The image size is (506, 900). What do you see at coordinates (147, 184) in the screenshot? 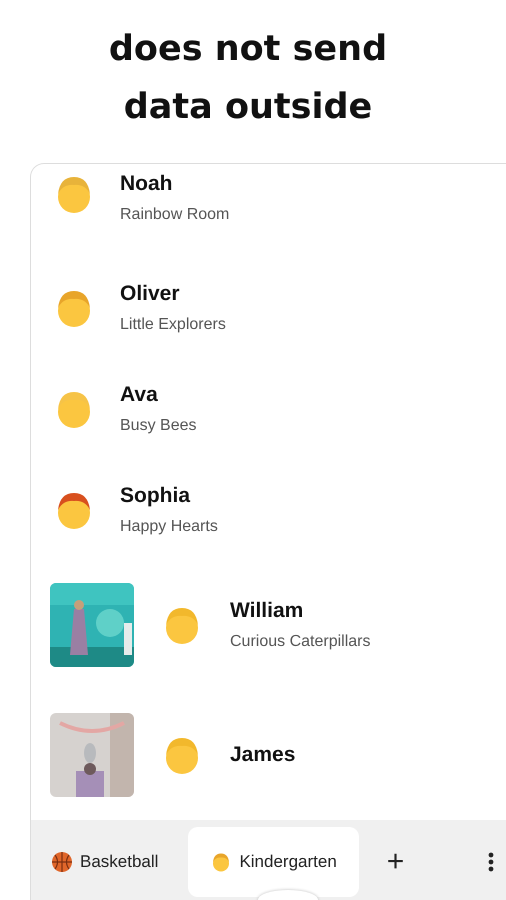
I see `person-name: Noah` at bounding box center [147, 184].